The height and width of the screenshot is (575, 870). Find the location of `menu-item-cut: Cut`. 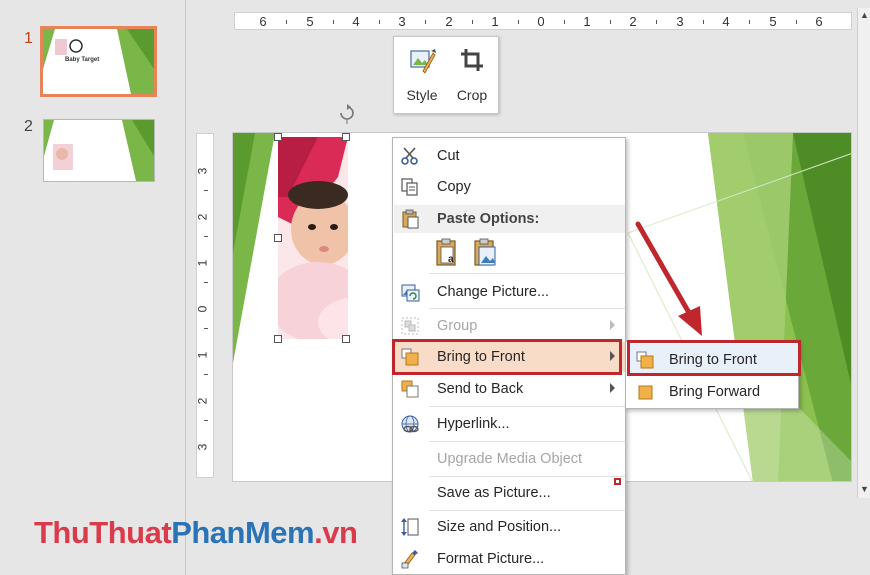

menu-item-cut: Cut is located at coordinates (509, 156).